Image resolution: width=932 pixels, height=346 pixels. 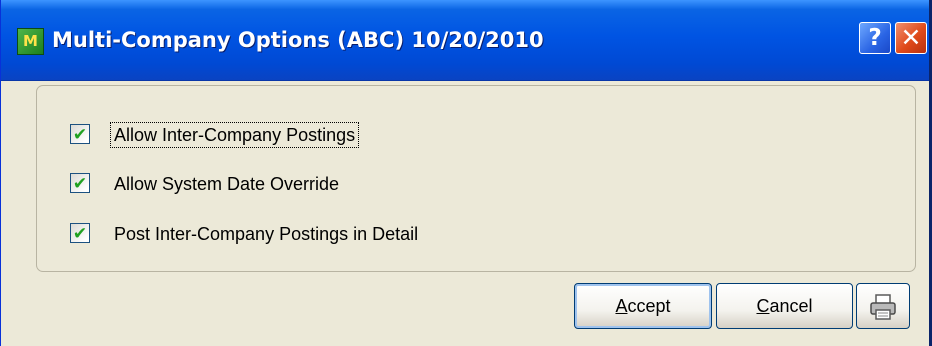 I want to click on cancel-button: Cancel, so click(x=784, y=306).